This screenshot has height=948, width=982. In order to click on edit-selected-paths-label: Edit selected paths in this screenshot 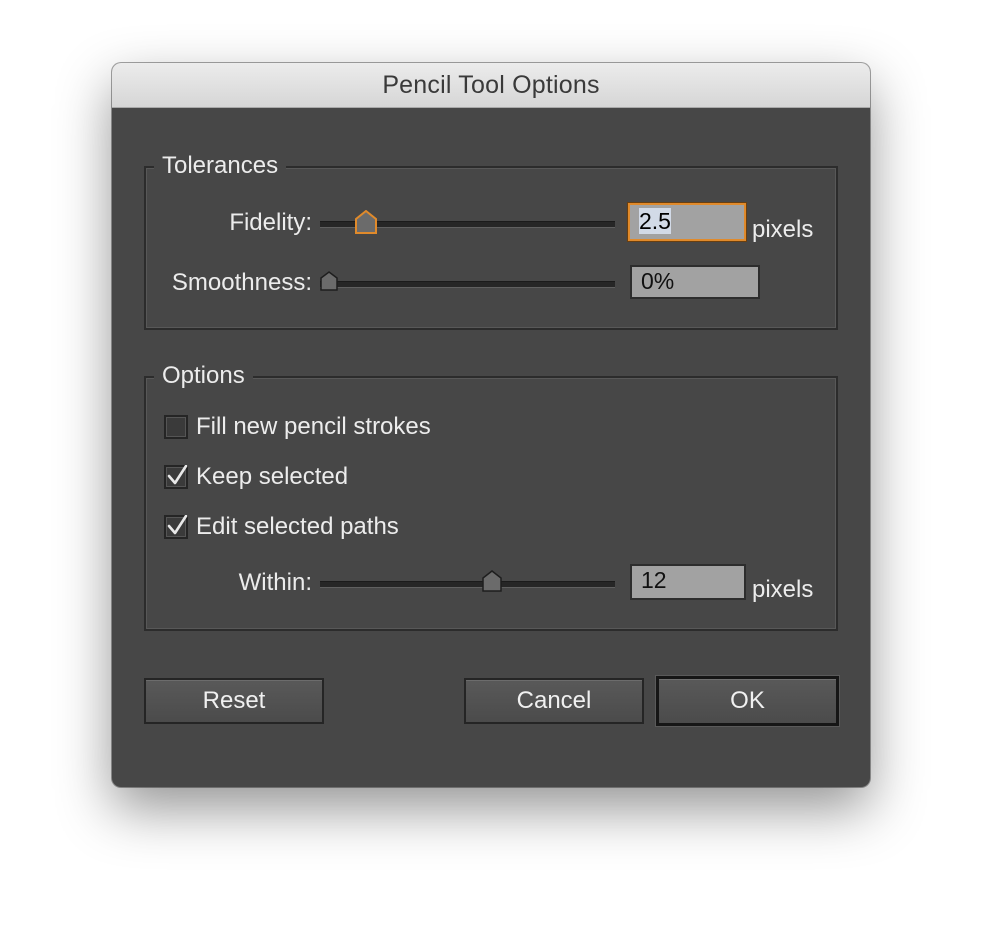, I will do `click(297, 527)`.